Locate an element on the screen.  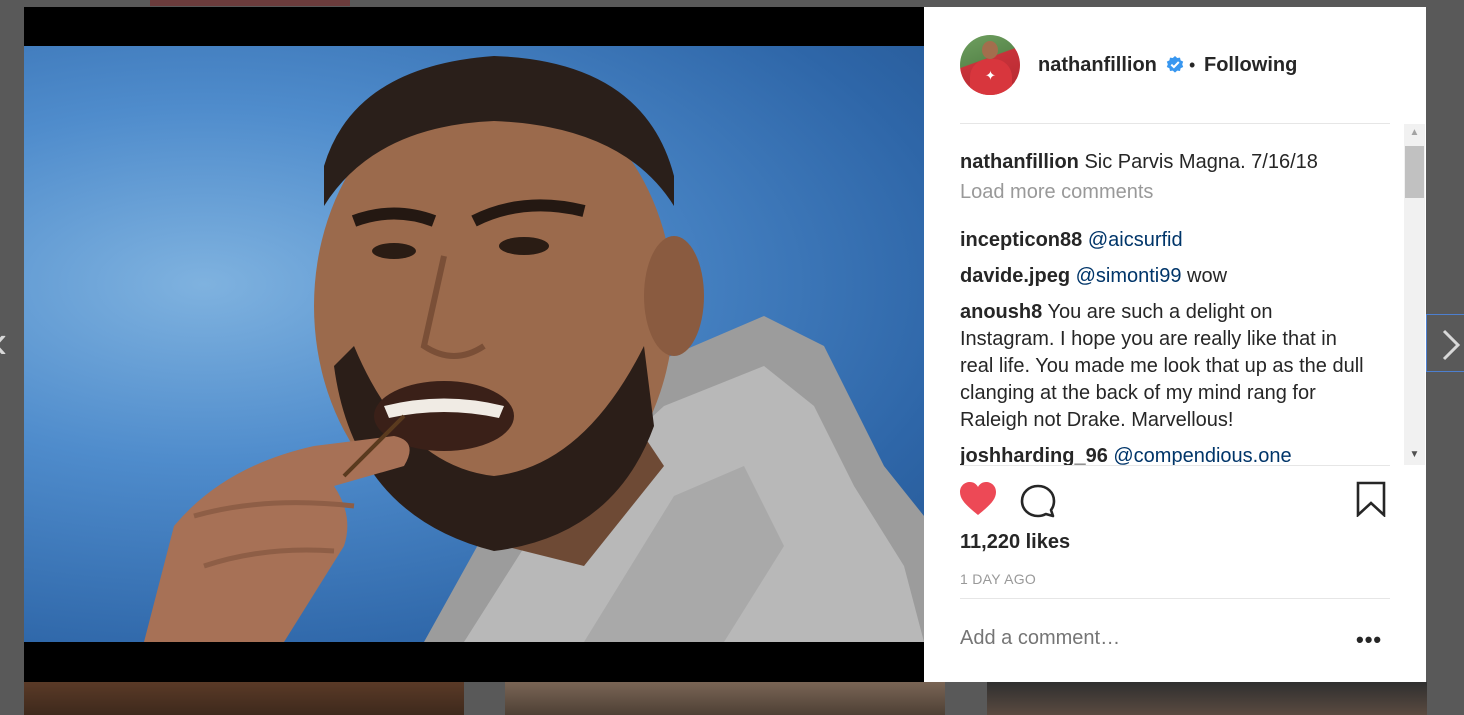
chevron-right-icon is located at coordinates (1445, 343).